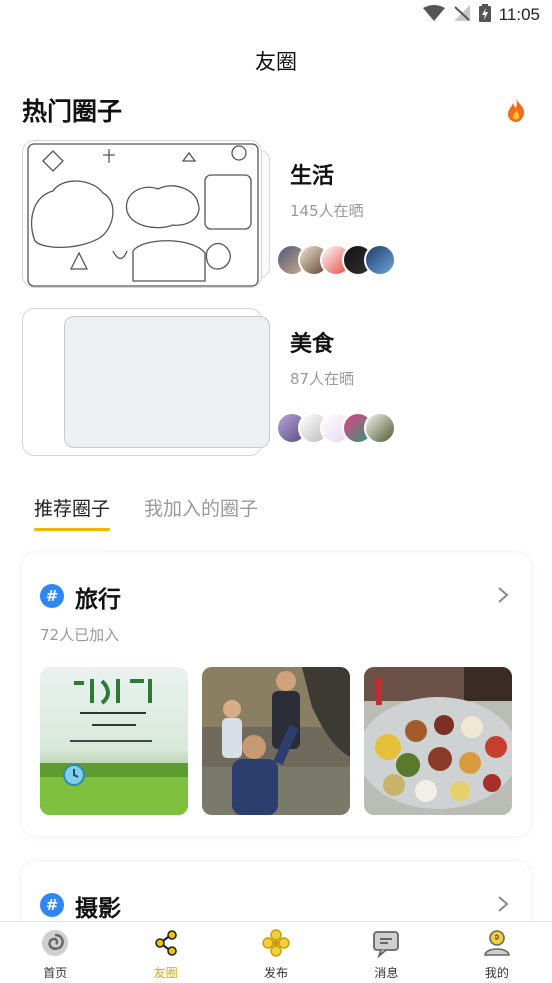 This screenshot has height=983, width=552. Describe the element at coordinates (55, 945) in the screenshot. I see `home-swirl-icon` at that location.